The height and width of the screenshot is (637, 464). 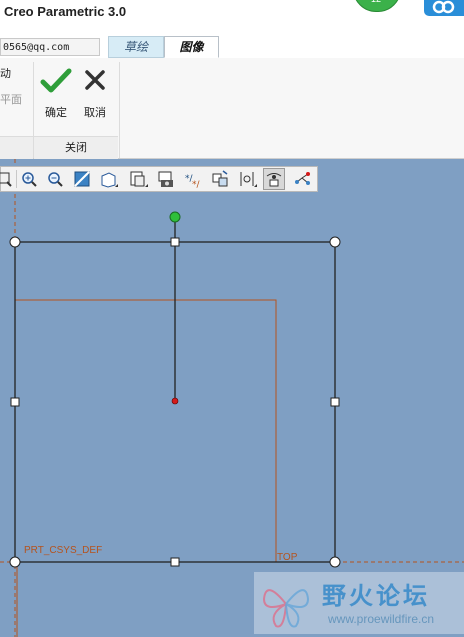 What do you see at coordinates (119, 110) in the screenshot?
I see `ribbon-divider` at bounding box center [119, 110].